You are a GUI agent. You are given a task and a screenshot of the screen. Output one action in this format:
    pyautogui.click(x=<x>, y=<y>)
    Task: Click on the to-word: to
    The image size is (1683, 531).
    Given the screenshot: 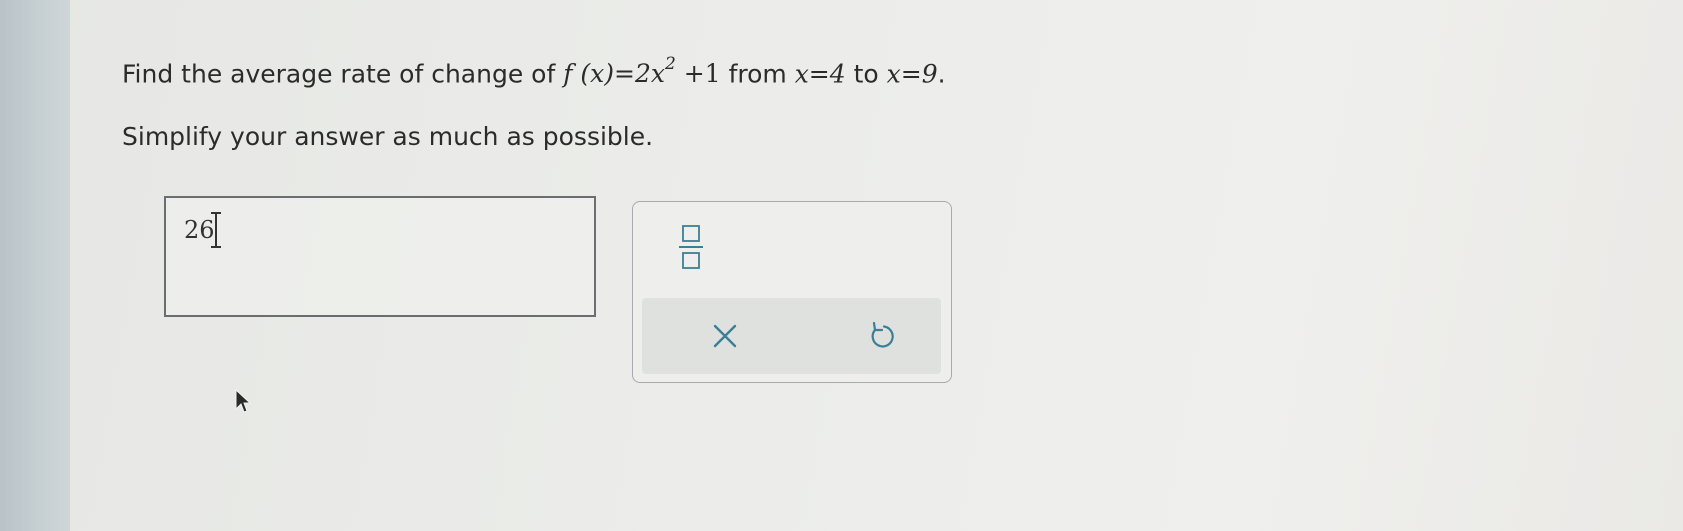 What is the action you would take?
    pyautogui.click(x=866, y=74)
    